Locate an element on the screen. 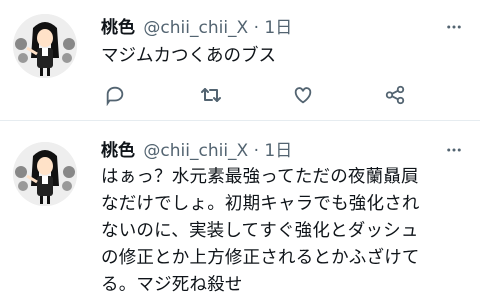  retweet-icon is located at coordinates (211, 95).